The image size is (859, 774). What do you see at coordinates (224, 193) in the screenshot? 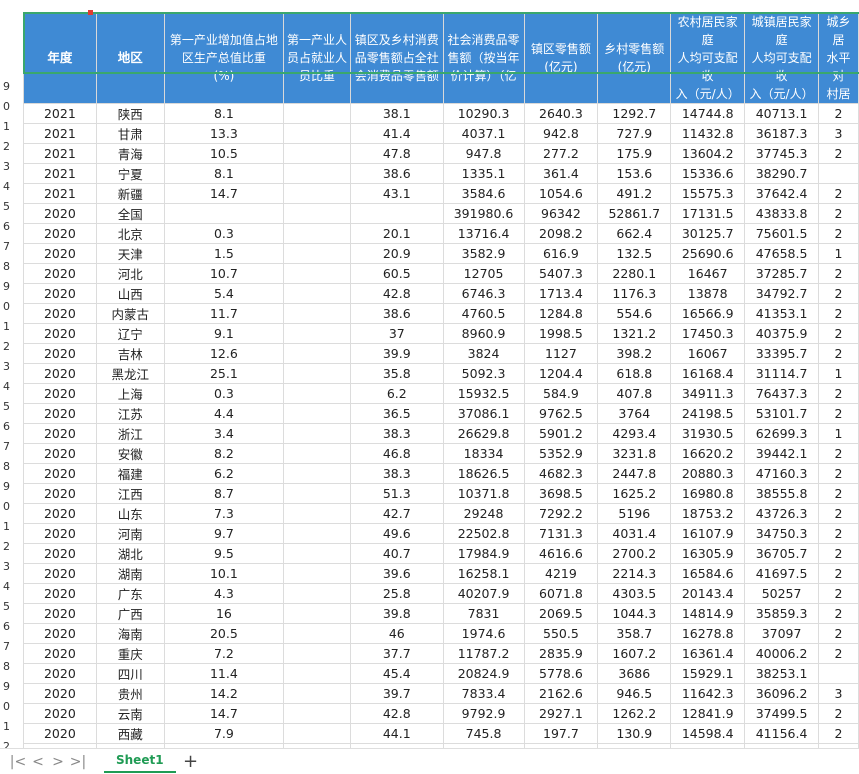
I see `cell-primary-industry-gdp-share: 14.7` at bounding box center [224, 193].